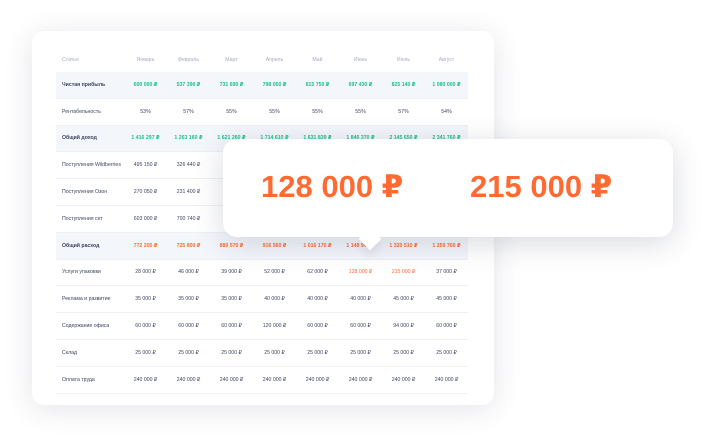 This screenshot has width=702, height=437. What do you see at coordinates (145, 85) in the screenshot?
I see `table-cell: 600 000 ₽` at bounding box center [145, 85].